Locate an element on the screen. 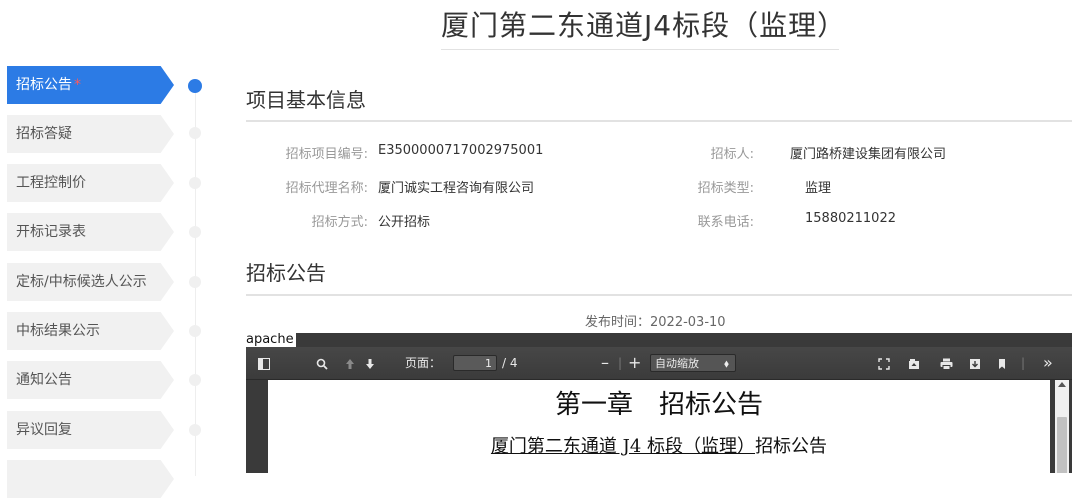  pdf-scrollbar-thumb is located at coordinates (1062, 445).